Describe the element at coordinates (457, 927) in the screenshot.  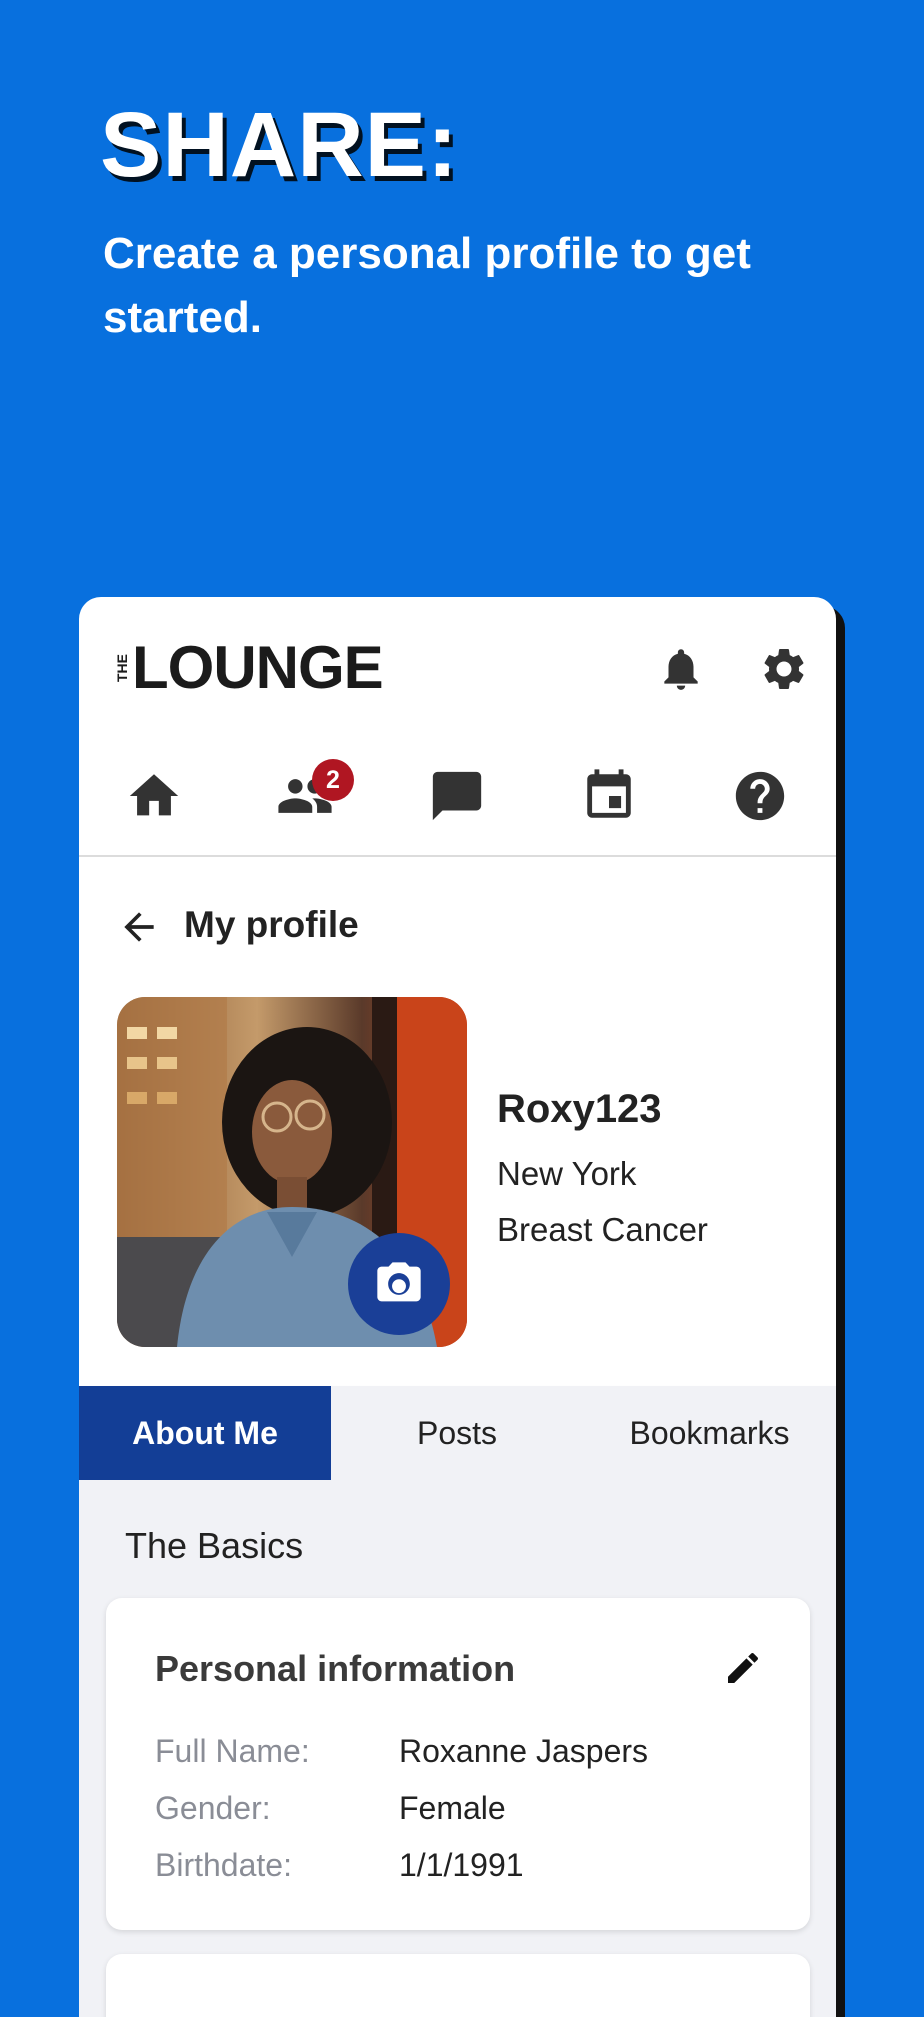
I see `profile-title-row: My profile` at that location.